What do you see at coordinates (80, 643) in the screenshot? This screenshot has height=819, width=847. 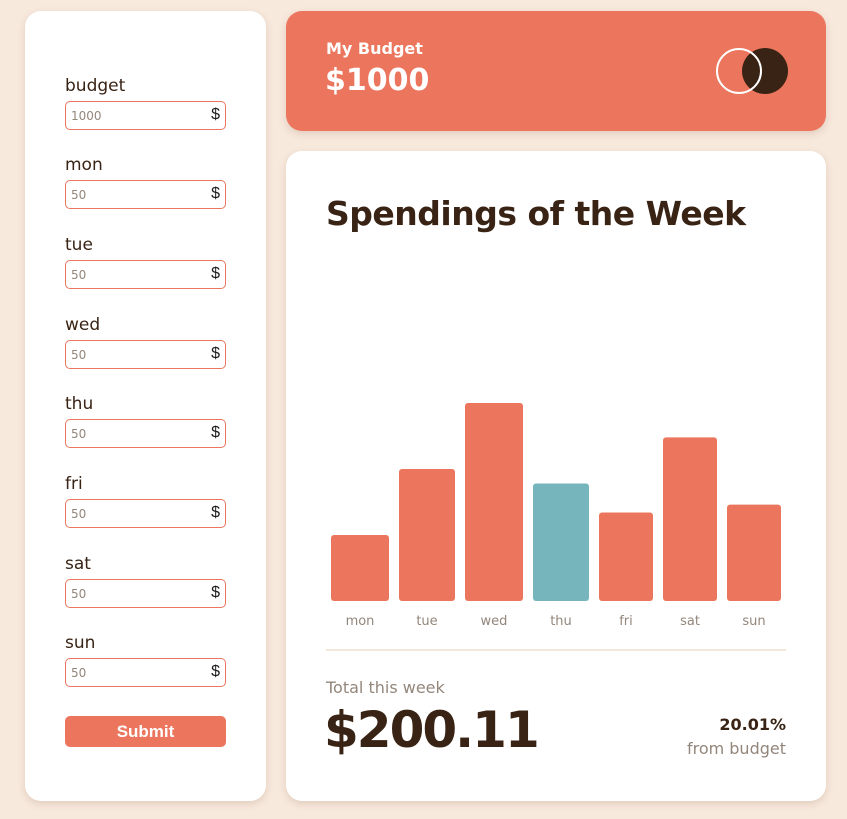 I see `field-label-sun: sun` at bounding box center [80, 643].